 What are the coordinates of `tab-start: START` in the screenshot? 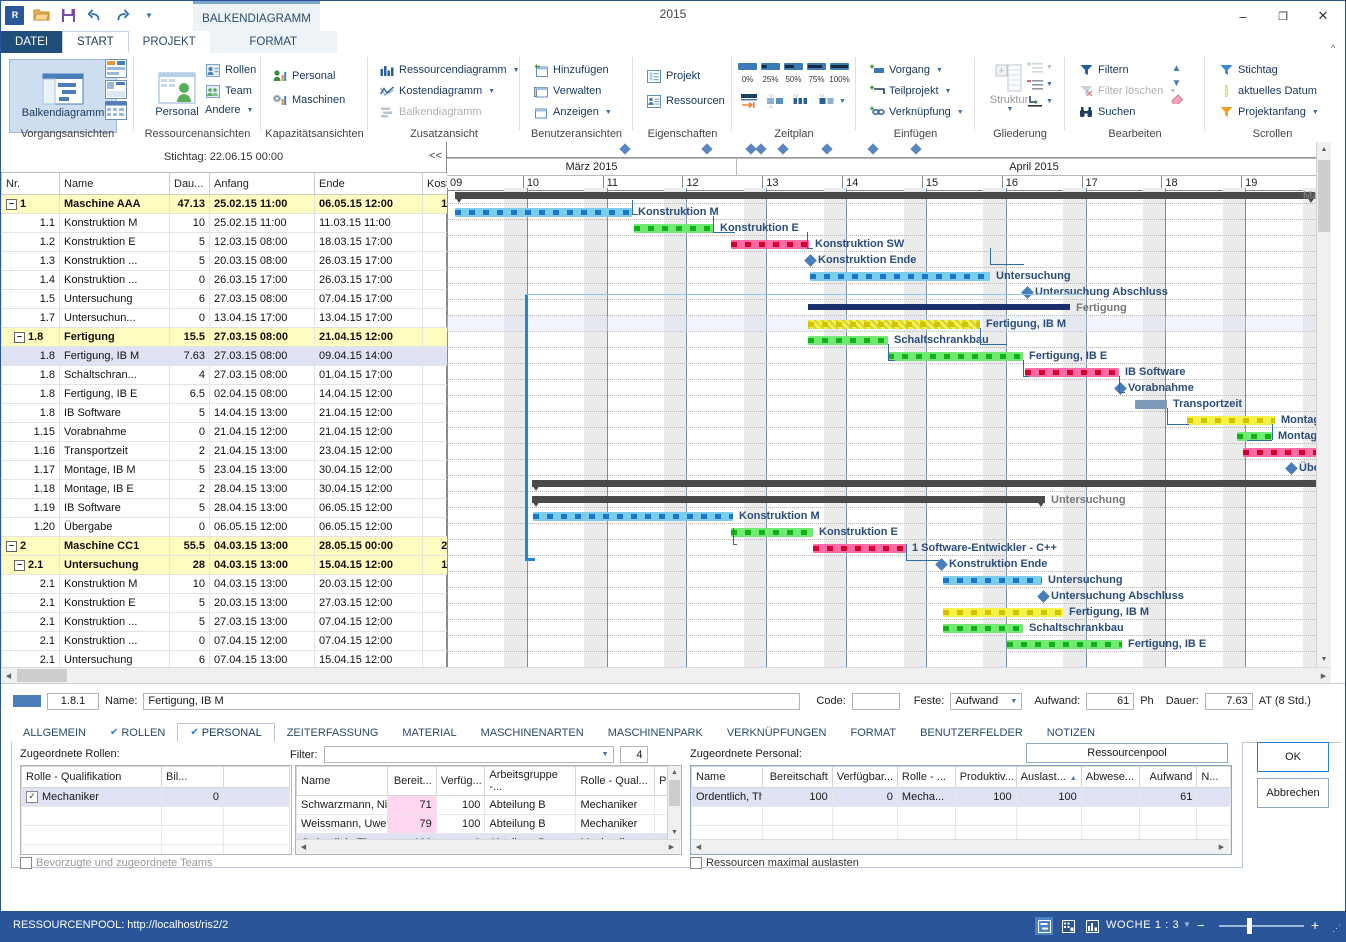 It's located at (95, 42).